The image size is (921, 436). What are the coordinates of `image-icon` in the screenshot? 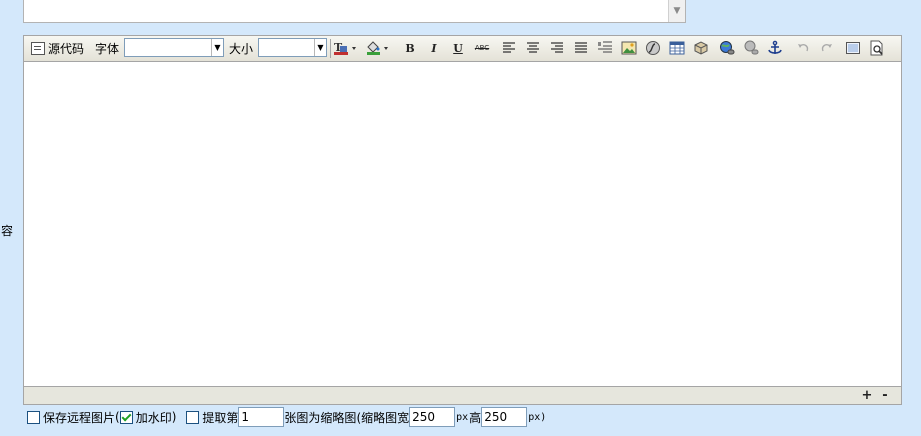 It's located at (629, 48).